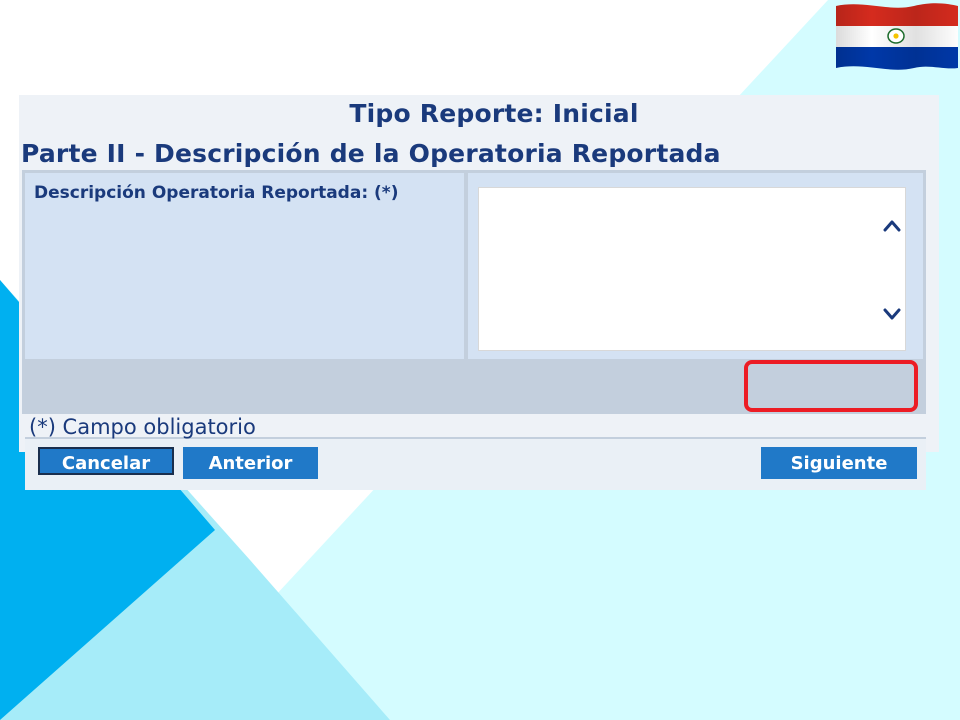 The height and width of the screenshot is (720, 960). What do you see at coordinates (244, 266) in the screenshot?
I see `label-cell: Descripción Operatoria Reportada: (*)` at bounding box center [244, 266].